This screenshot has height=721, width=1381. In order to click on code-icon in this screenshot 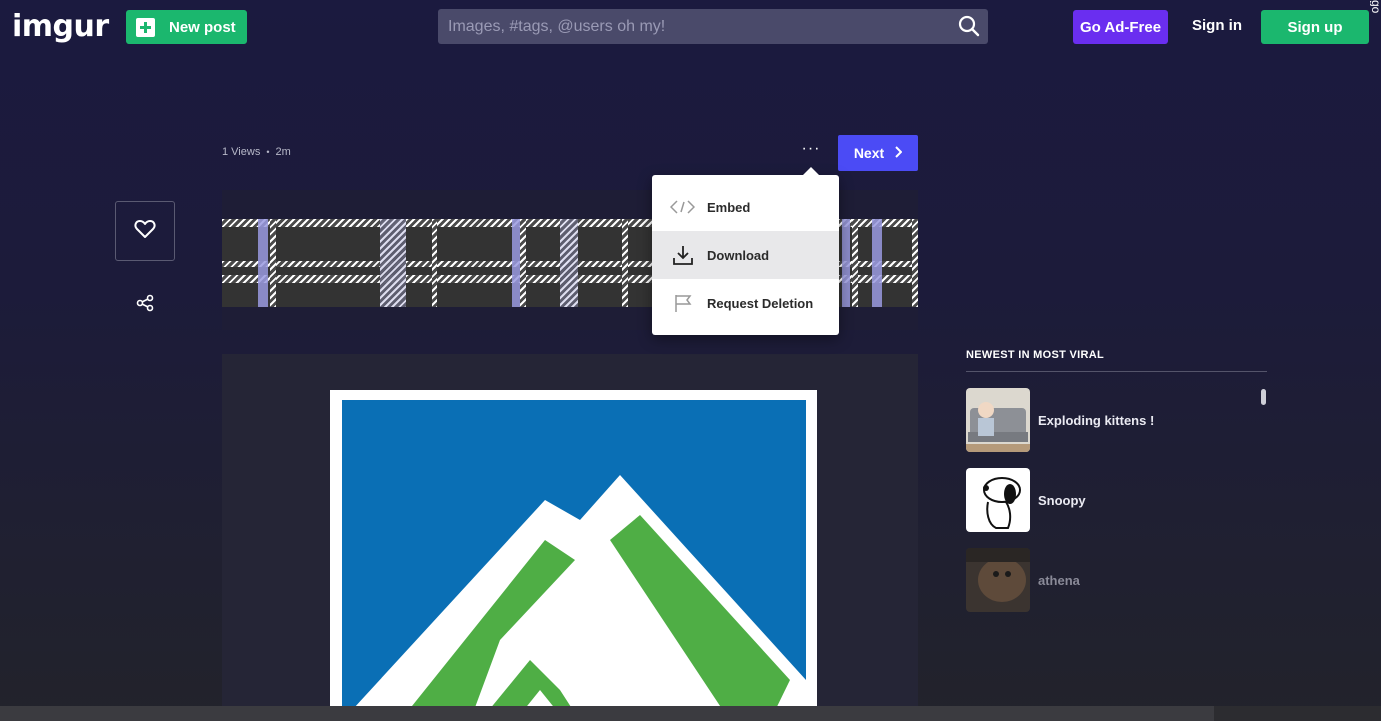, I will do `click(682, 207)`.